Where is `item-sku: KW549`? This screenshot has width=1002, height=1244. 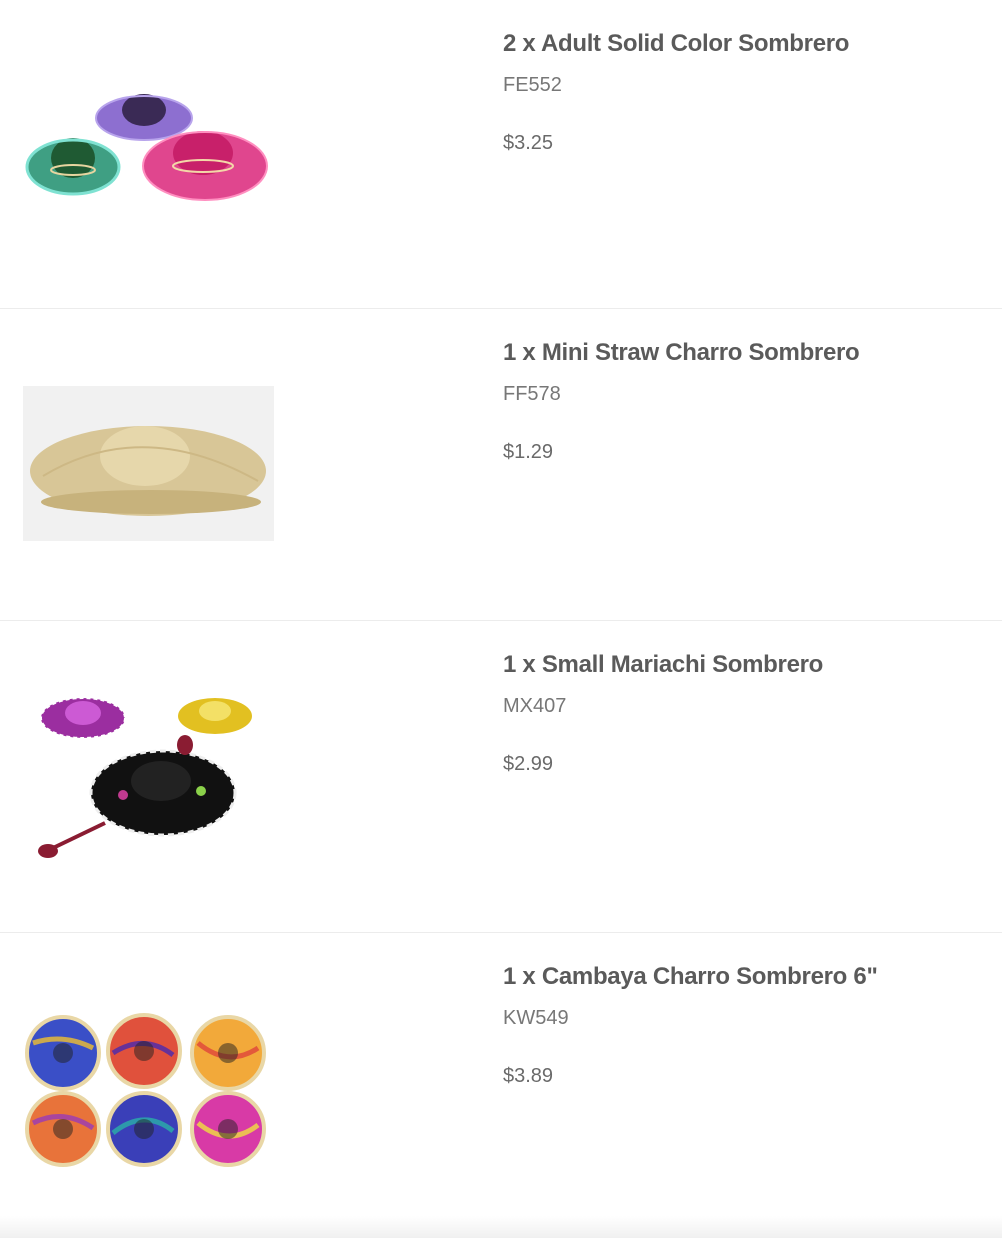
item-sku: KW549 is located at coordinates (536, 1018).